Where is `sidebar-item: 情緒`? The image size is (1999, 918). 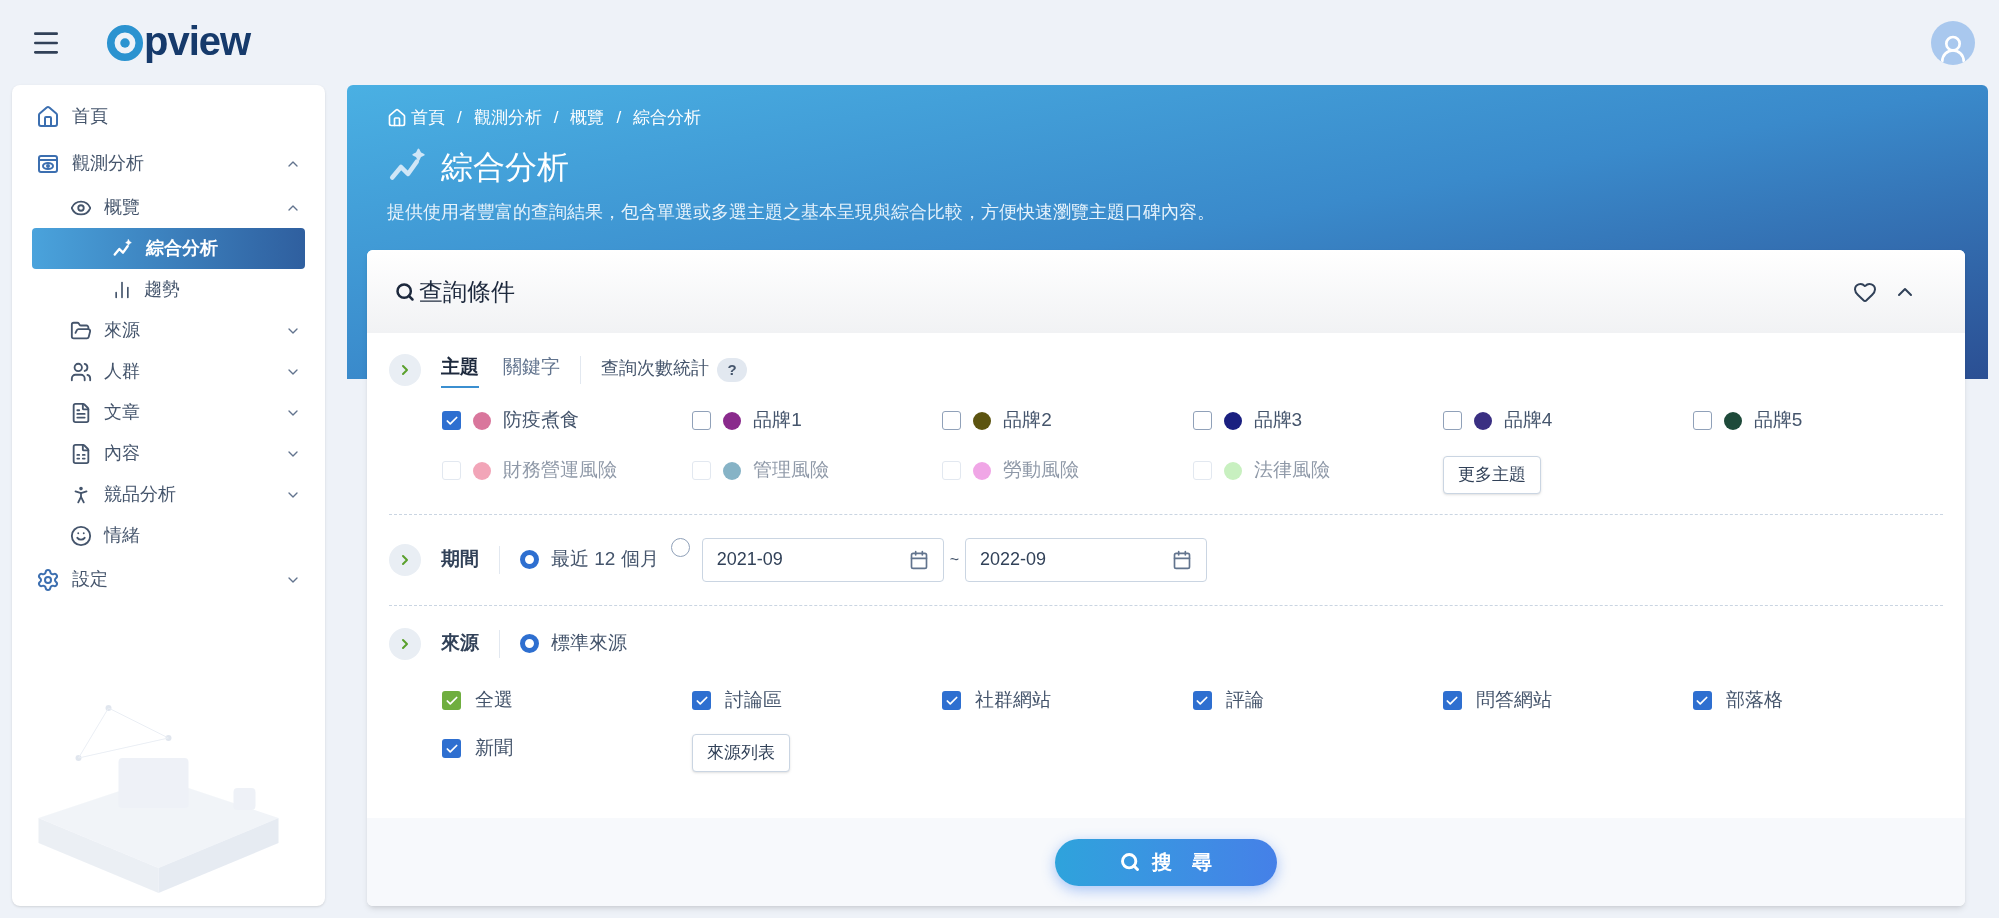 sidebar-item: 情緒 is located at coordinates (168, 535).